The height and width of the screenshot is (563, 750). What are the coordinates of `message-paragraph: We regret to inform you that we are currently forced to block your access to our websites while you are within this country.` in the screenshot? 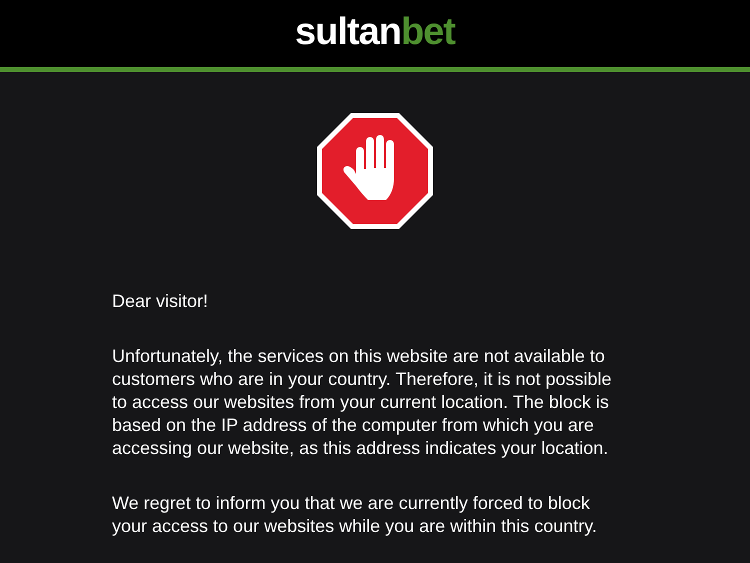 It's located at (355, 515).